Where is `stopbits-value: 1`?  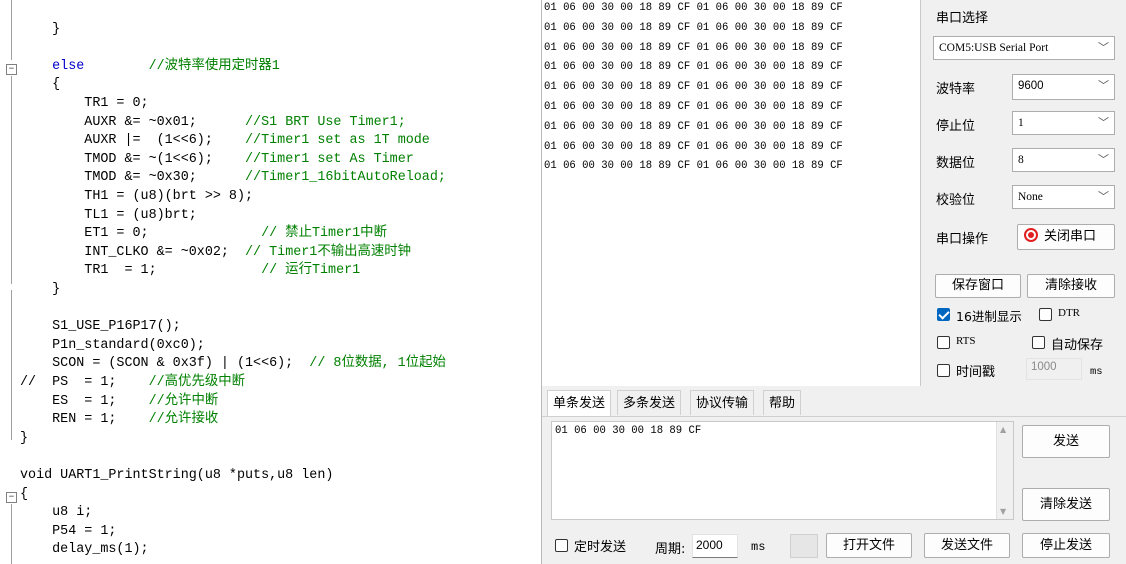 stopbits-value: 1 is located at coordinates (1021, 123).